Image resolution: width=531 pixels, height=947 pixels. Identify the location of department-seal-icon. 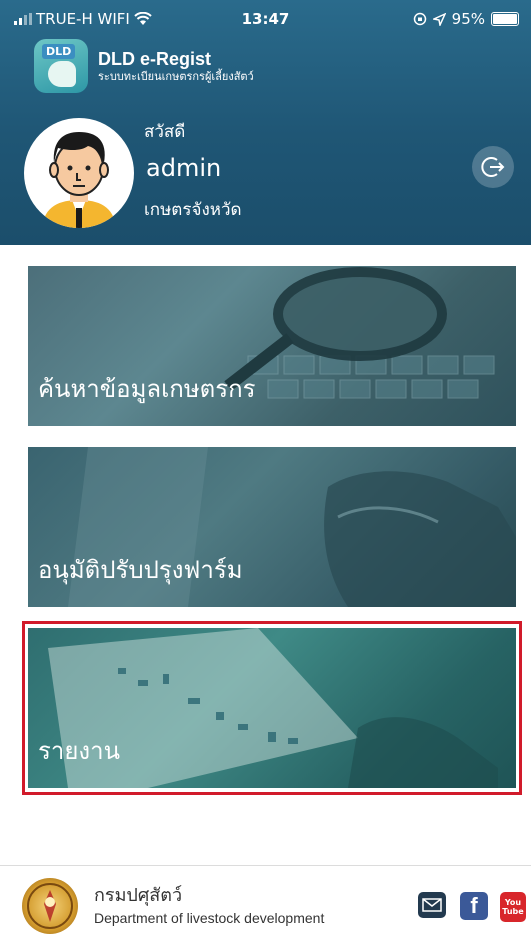
(50, 906).